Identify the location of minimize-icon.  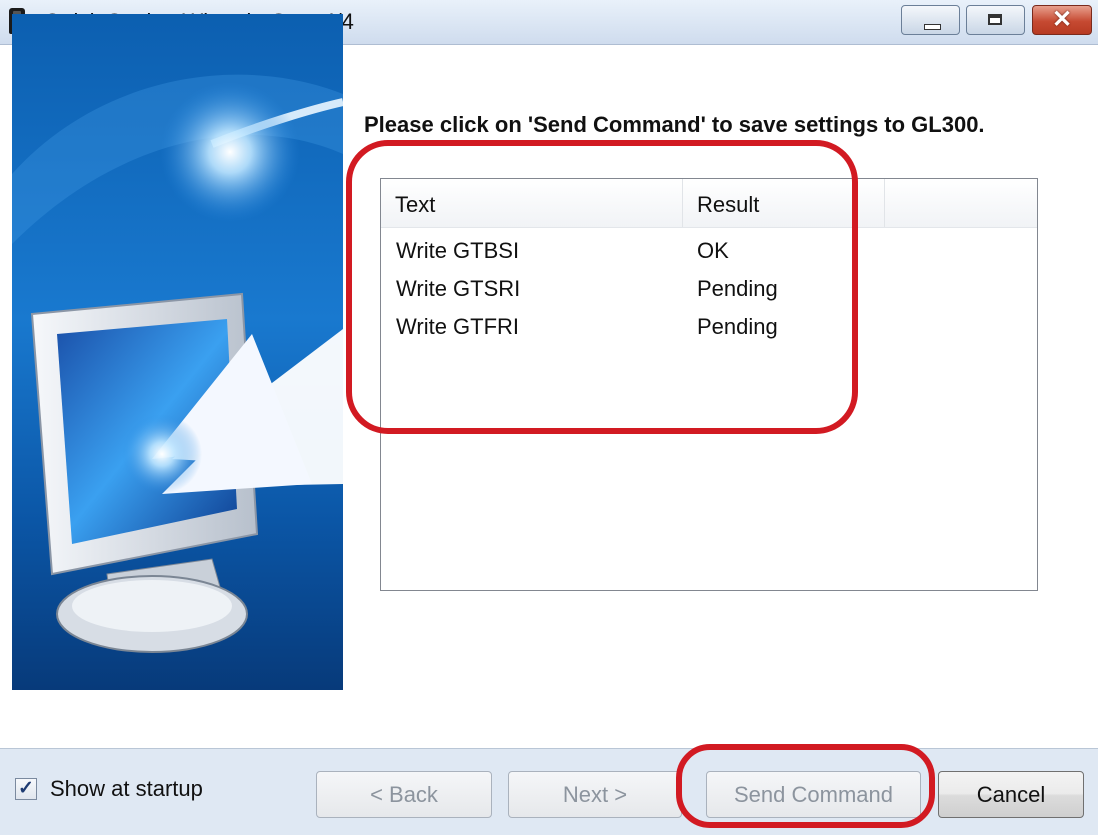
(932, 27).